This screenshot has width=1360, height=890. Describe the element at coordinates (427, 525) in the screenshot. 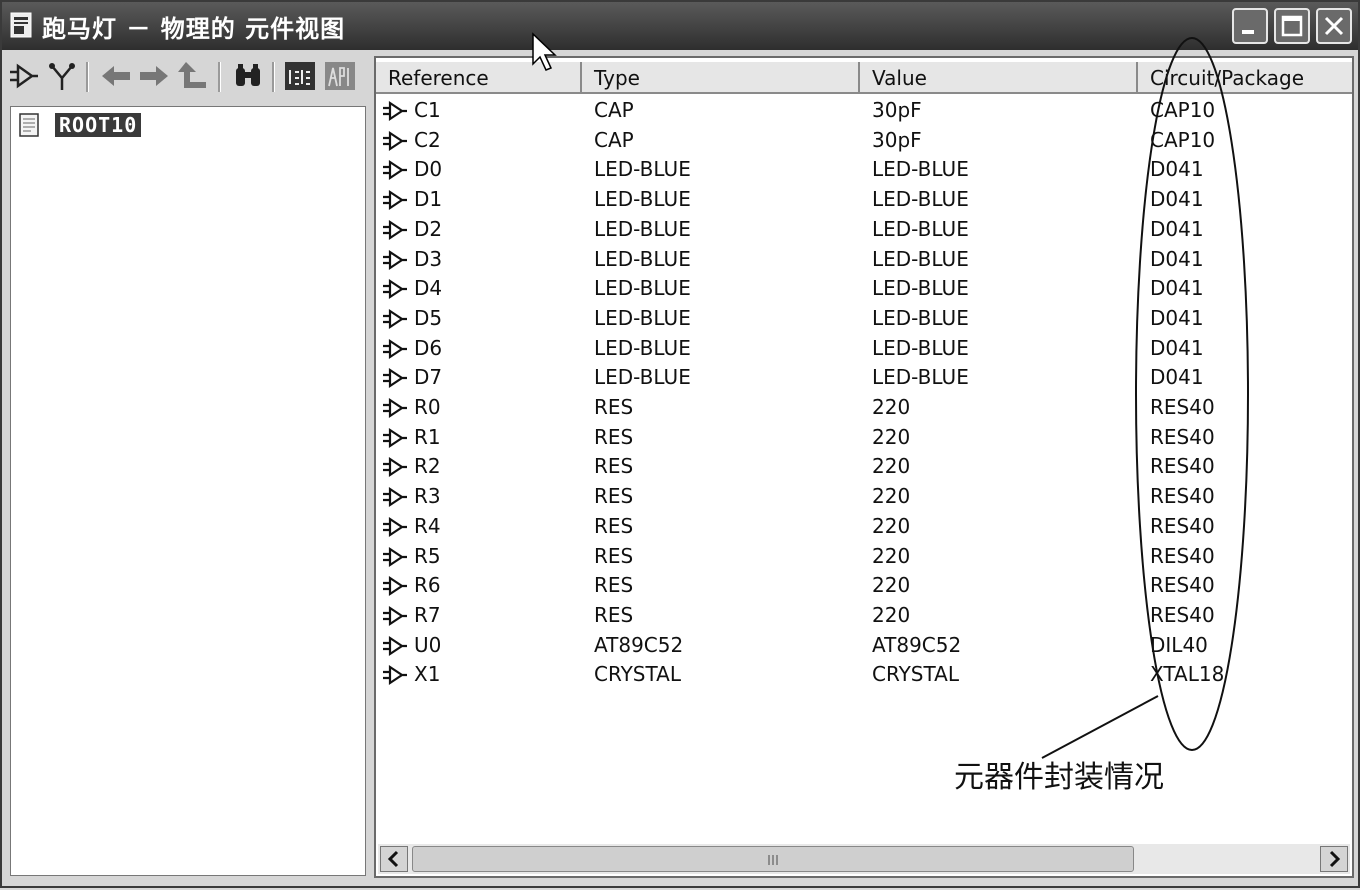

I see `reference-cell: R4` at that location.